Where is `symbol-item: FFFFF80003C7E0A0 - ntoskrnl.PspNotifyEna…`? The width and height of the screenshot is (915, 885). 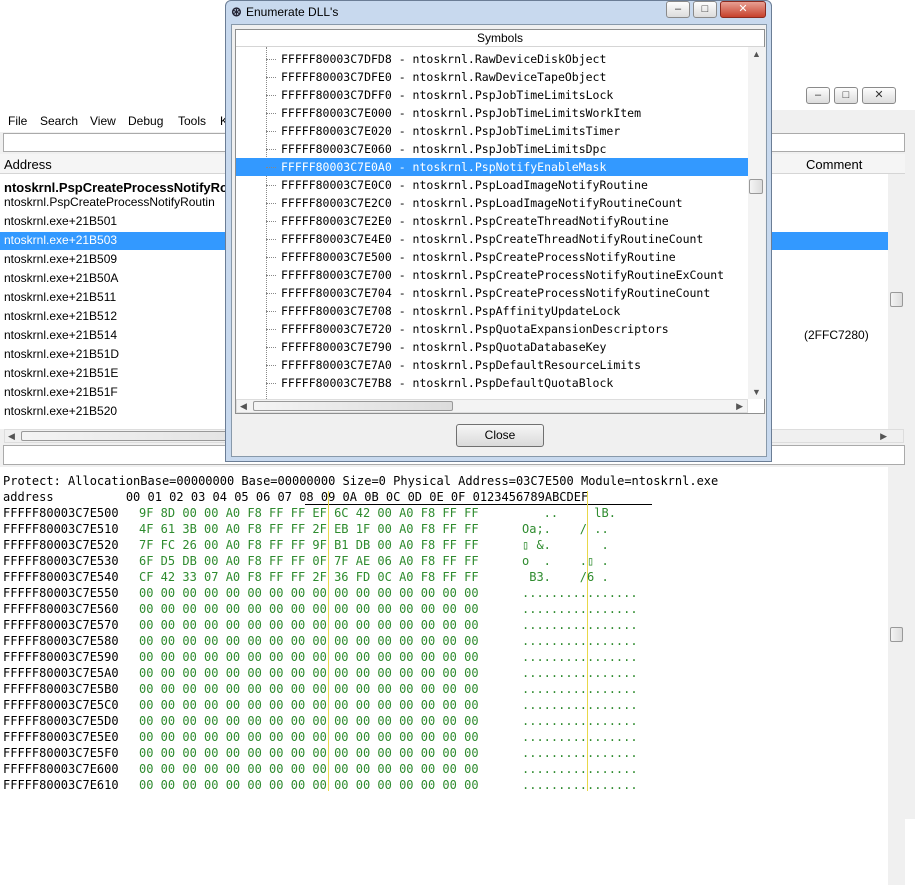
symbol-item: FFFFF80003C7E0A0 - ntoskrnl.PspNotifyEna… is located at coordinates (443, 167).